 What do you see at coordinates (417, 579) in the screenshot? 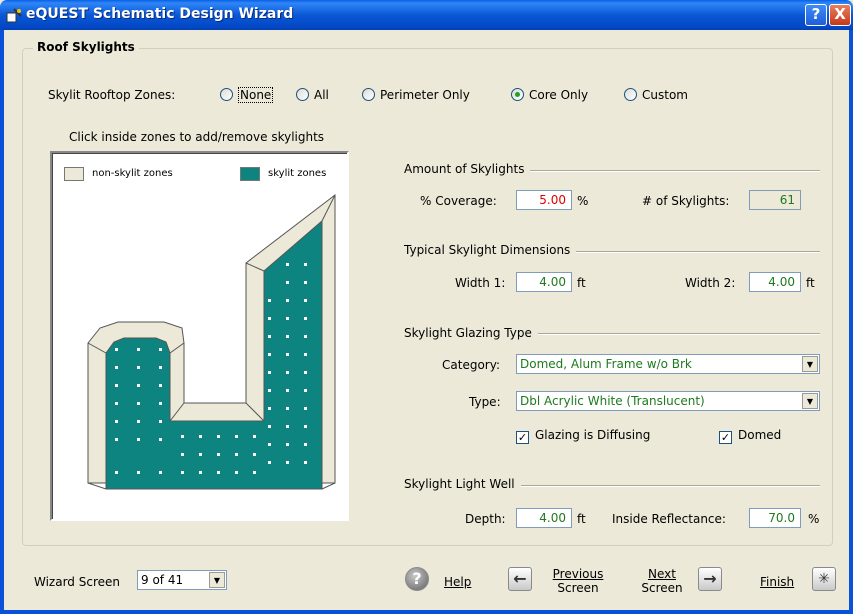
I see `help-icon: ?` at bounding box center [417, 579].